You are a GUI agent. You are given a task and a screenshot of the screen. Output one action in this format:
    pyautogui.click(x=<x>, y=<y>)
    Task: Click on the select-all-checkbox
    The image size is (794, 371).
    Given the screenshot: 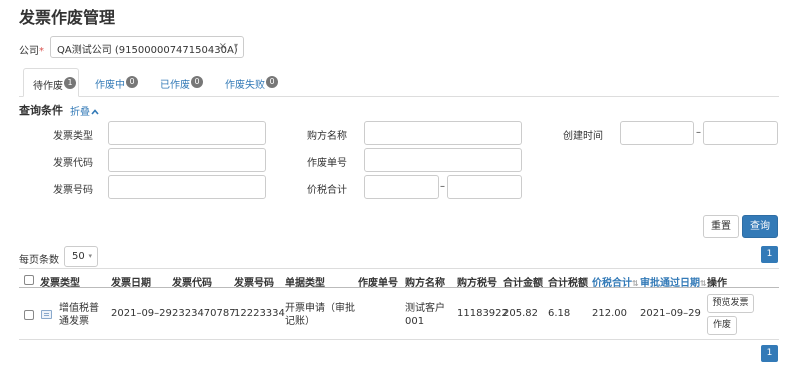 What is the action you would take?
    pyautogui.click(x=29, y=280)
    